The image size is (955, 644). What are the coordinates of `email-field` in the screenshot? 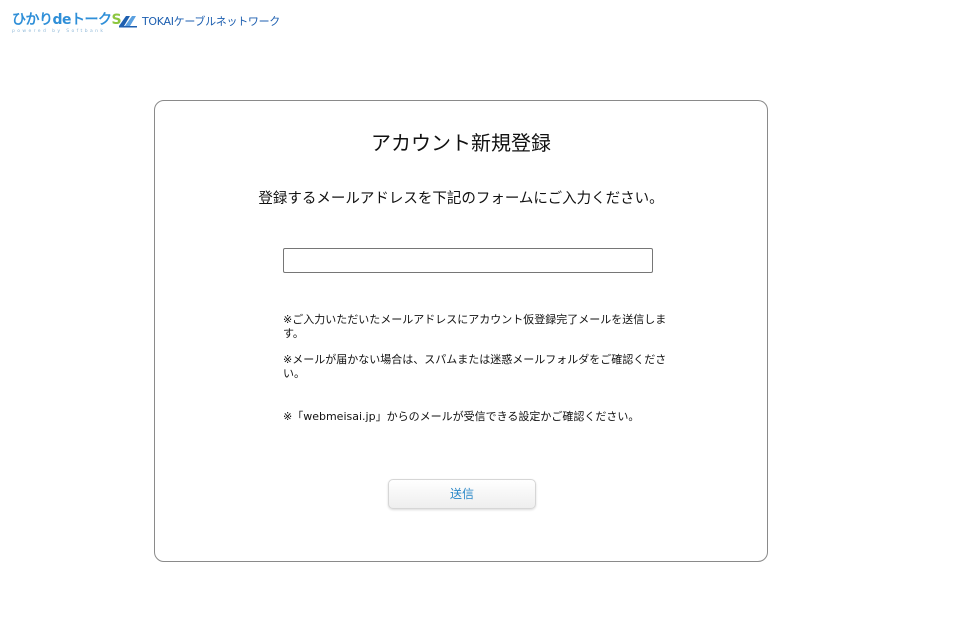 It's located at (468, 260).